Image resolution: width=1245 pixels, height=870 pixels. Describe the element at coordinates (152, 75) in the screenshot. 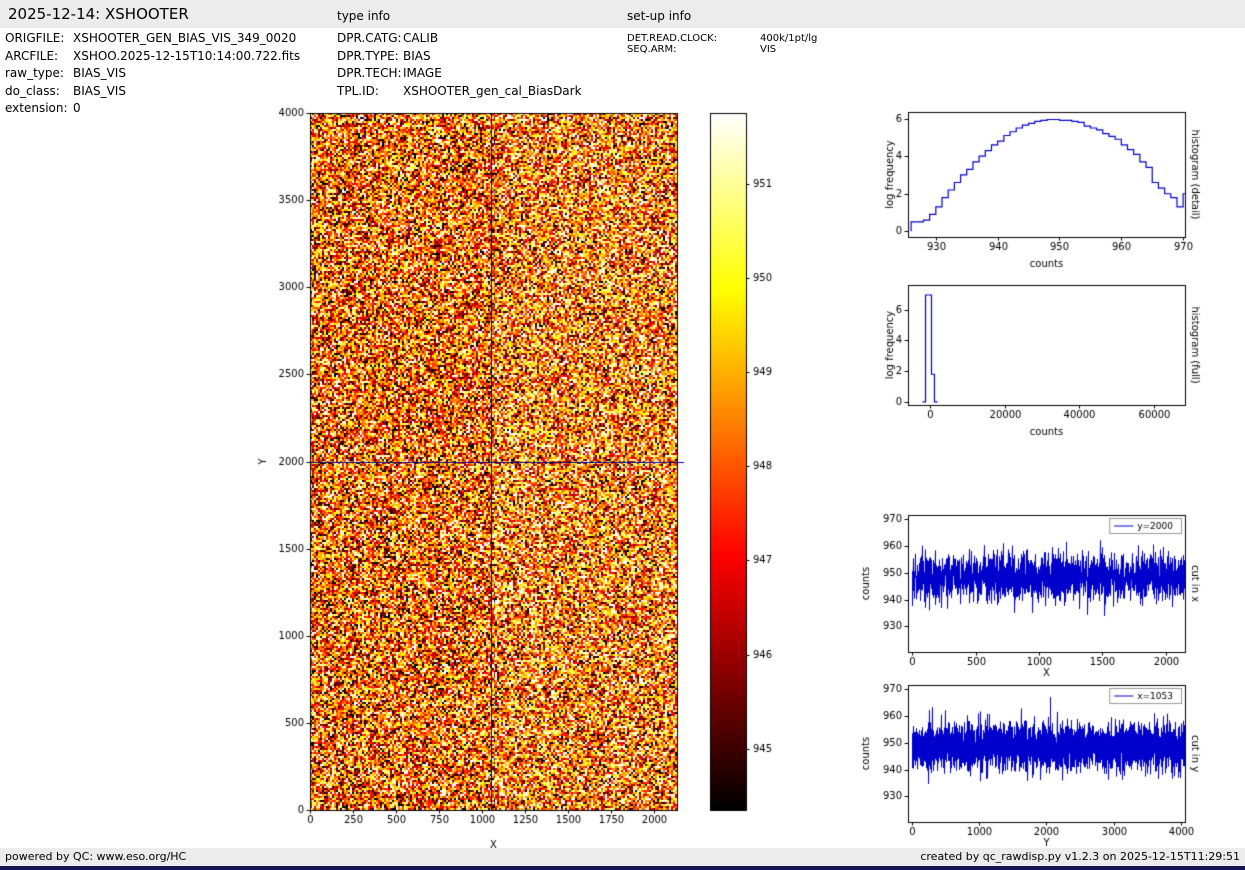

I see `file-info-row: raw_type: BIAS_VIS` at that location.